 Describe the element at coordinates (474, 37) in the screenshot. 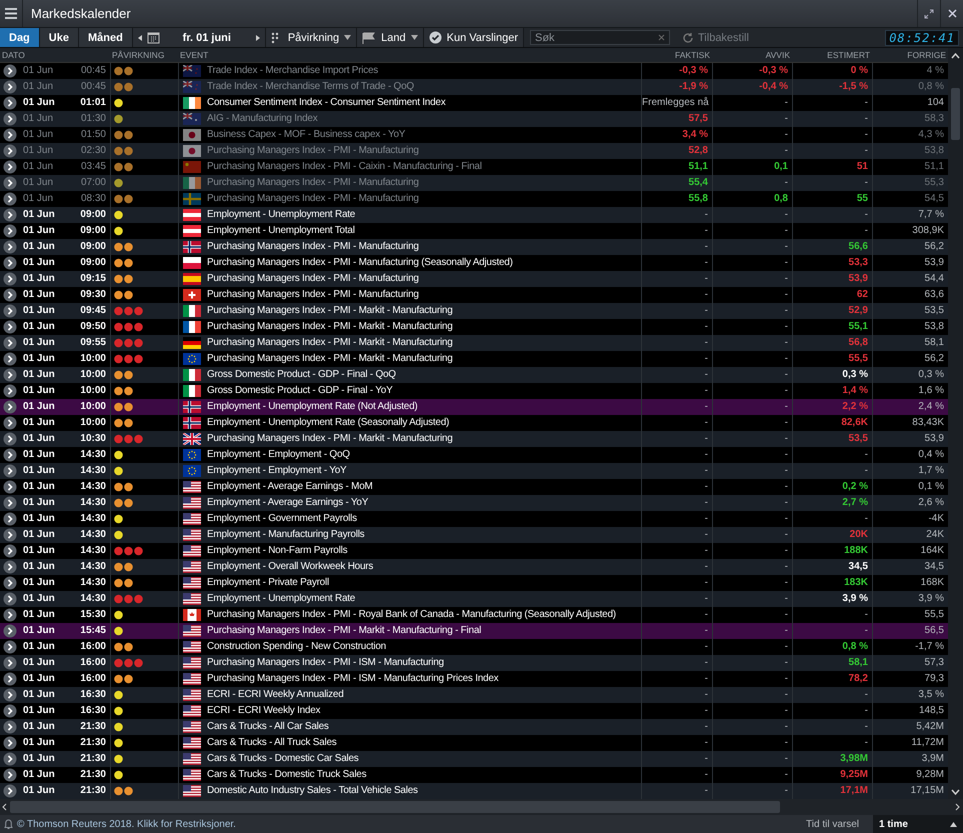

I see `alerts-toggle: Kun Varslinger` at that location.